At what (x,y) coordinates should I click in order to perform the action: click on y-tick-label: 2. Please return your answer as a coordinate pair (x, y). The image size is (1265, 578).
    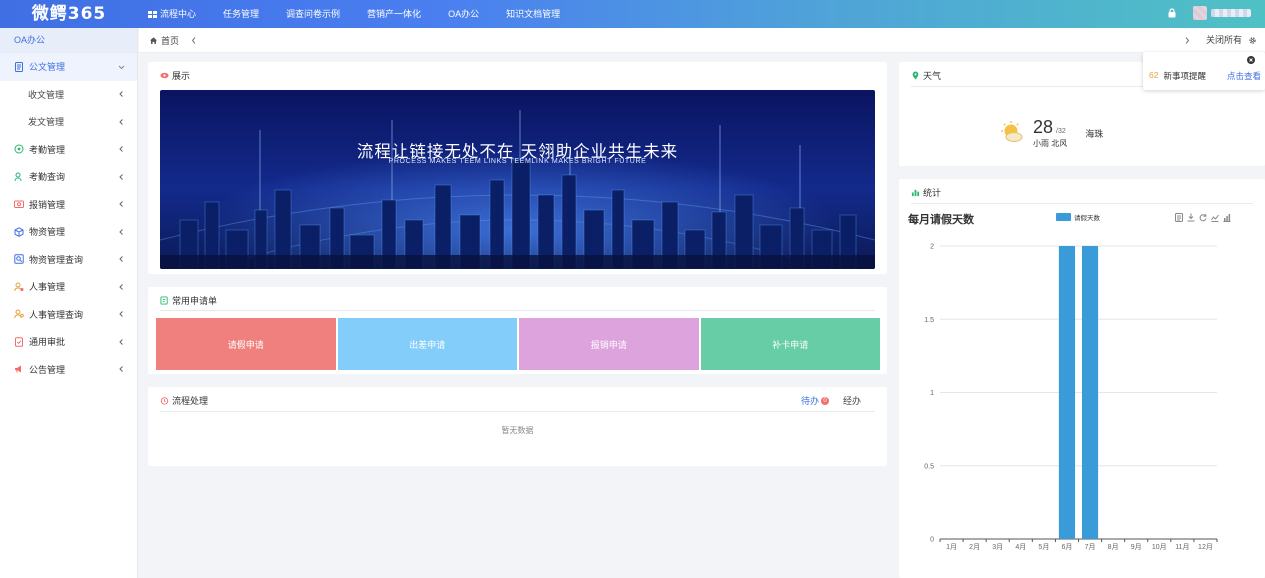
    Looking at the image, I should click on (932, 247).